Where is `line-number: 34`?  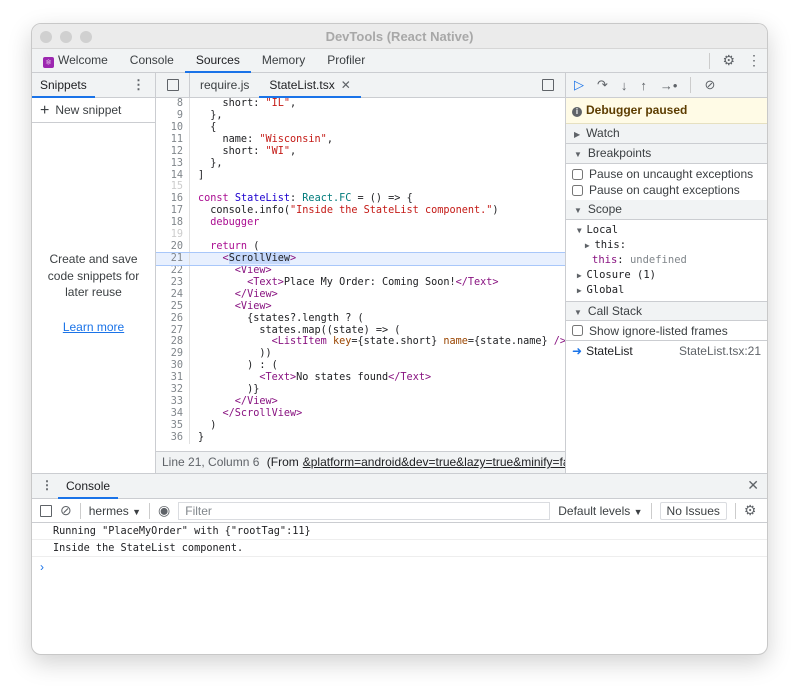 line-number: 34 is located at coordinates (173, 413).